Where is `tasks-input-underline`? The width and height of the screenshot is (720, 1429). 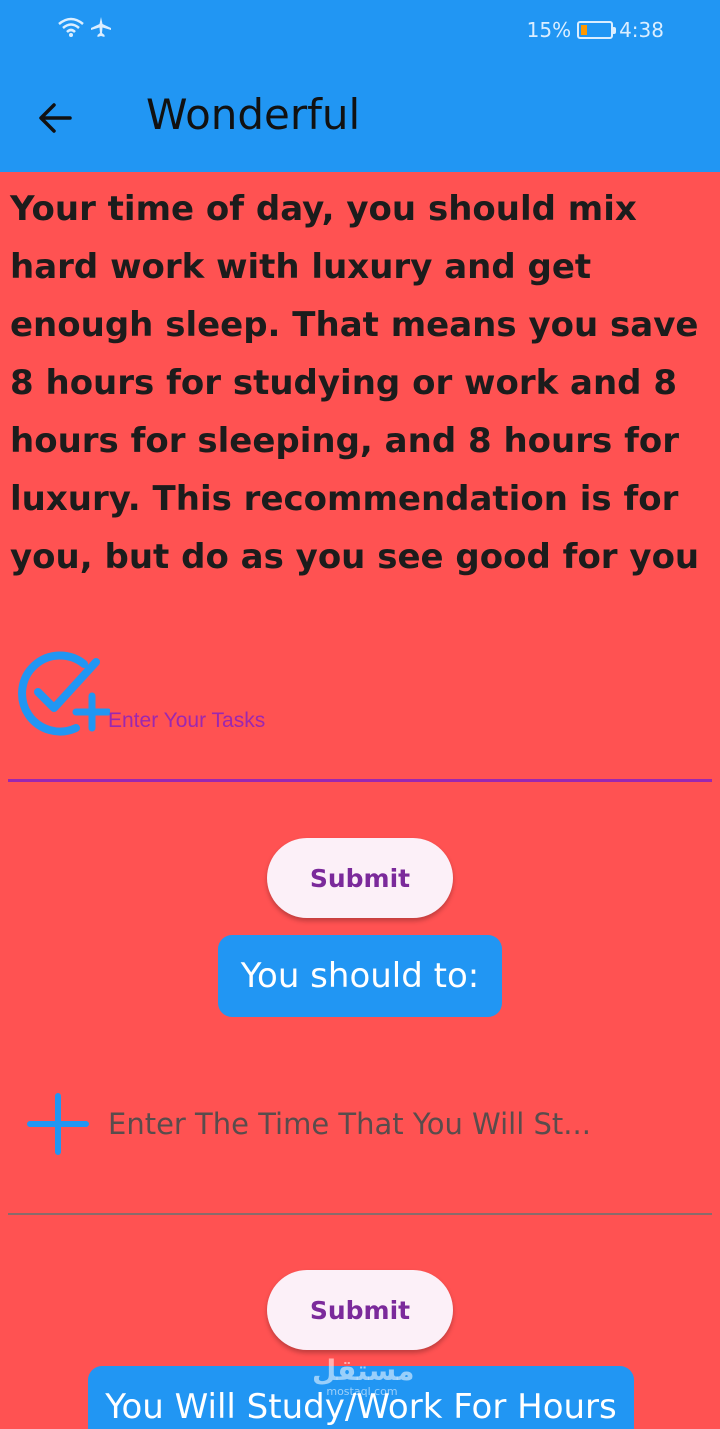
tasks-input-underline is located at coordinates (360, 780).